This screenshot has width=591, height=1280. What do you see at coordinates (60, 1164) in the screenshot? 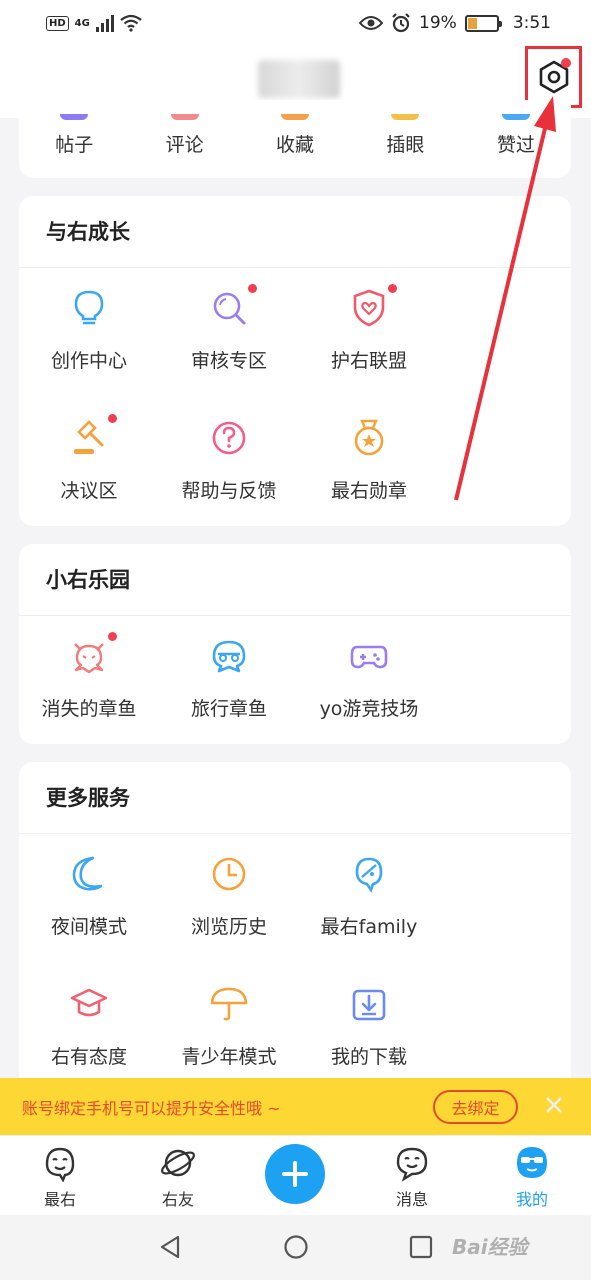
I see `face-icon` at bounding box center [60, 1164].